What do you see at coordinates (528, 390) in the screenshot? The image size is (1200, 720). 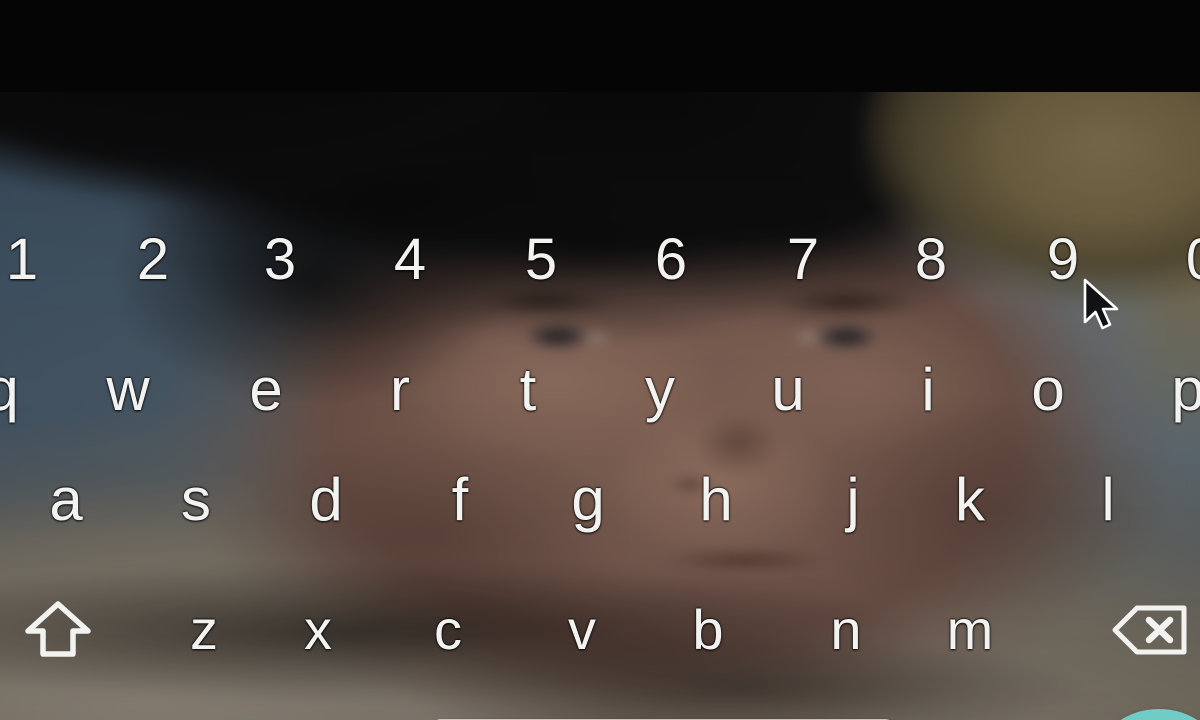 I see `key-t: t` at bounding box center [528, 390].